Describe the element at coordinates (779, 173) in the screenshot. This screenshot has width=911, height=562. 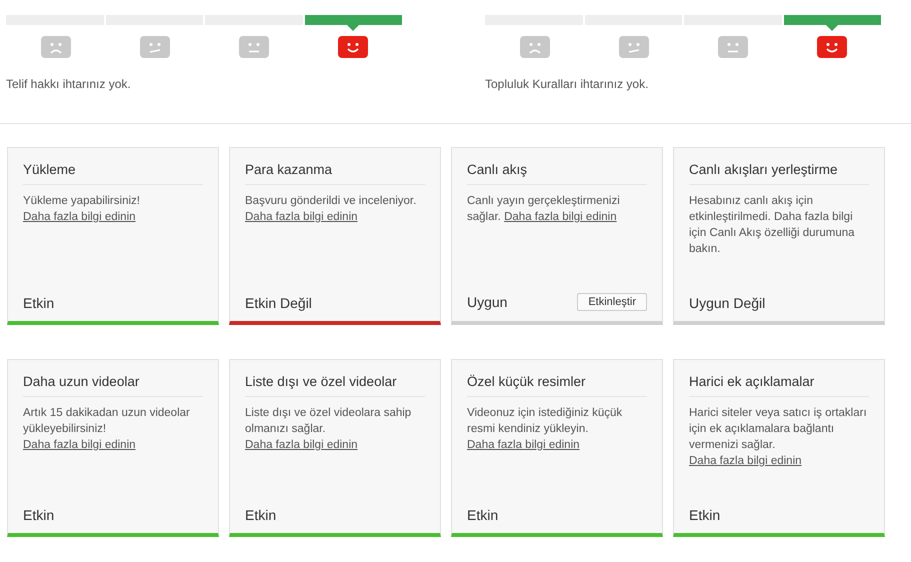
I see `card-title: Canlı akışları yerleştirme` at that location.